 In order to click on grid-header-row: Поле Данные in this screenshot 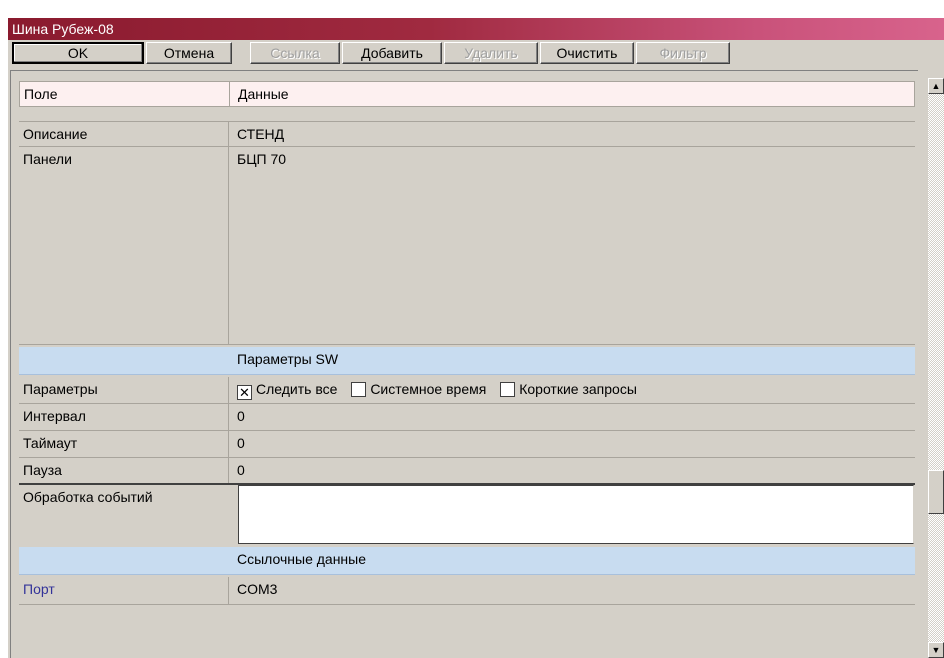, I will do `click(467, 94)`.